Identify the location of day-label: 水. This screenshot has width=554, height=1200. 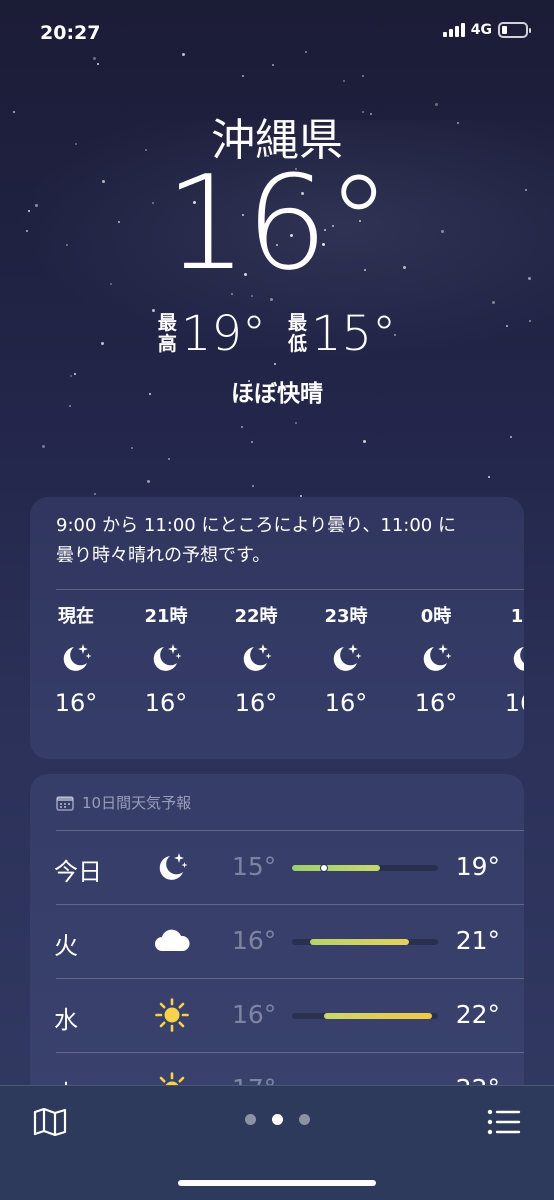
(66, 1020).